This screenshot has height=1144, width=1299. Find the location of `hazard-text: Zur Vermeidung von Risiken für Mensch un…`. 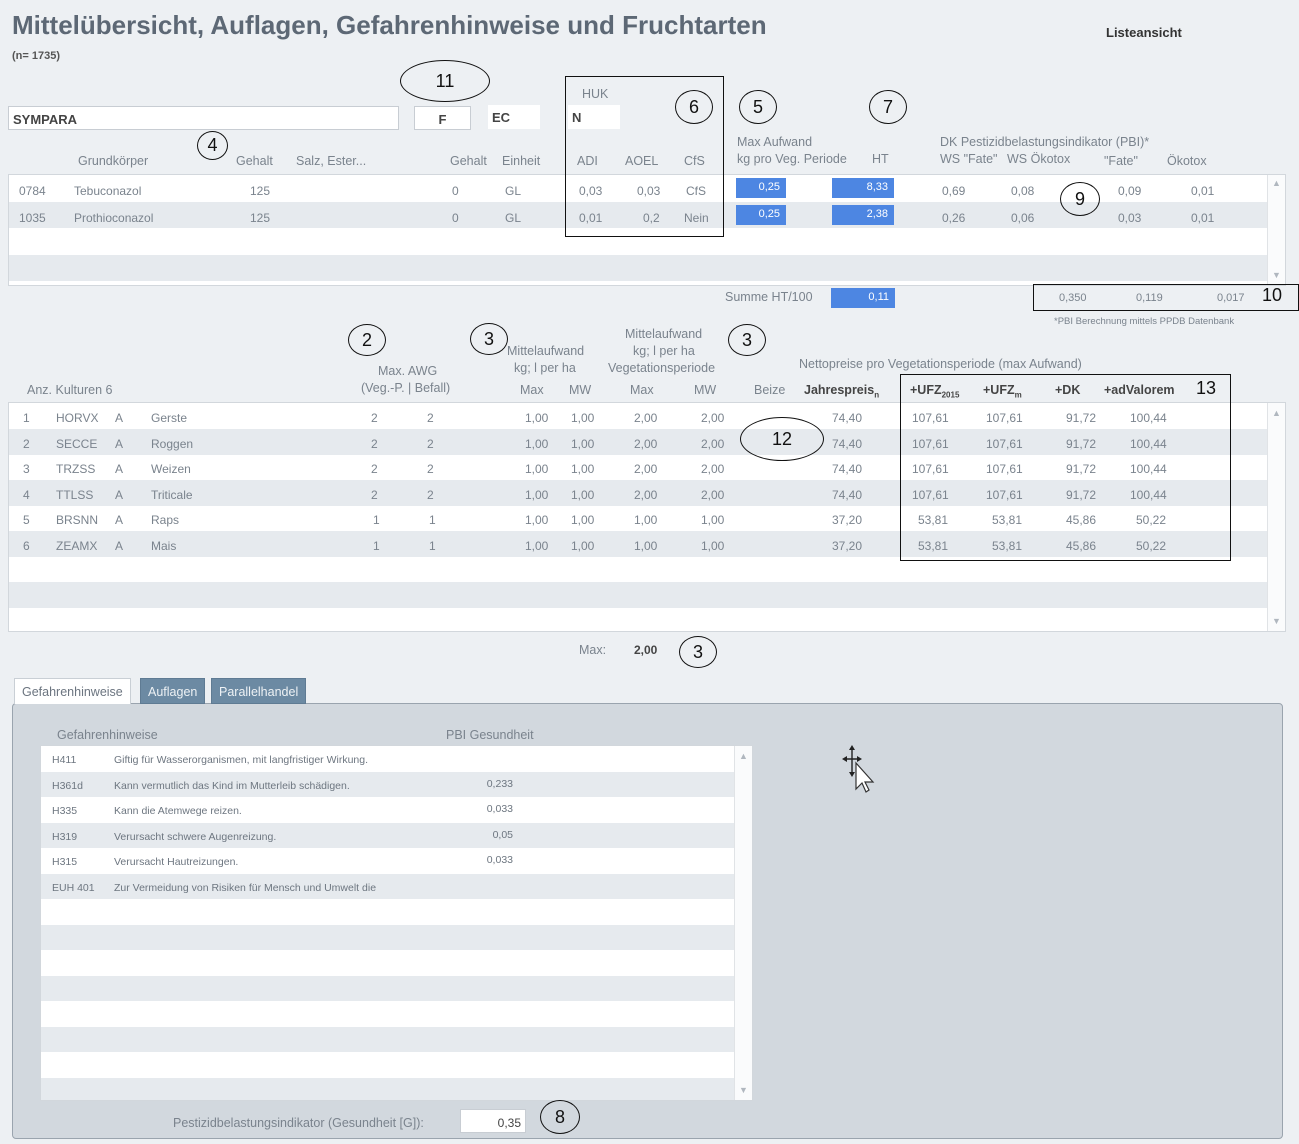

hazard-text: Zur Vermeidung von Risiken für Mensch un… is located at coordinates (245, 887).